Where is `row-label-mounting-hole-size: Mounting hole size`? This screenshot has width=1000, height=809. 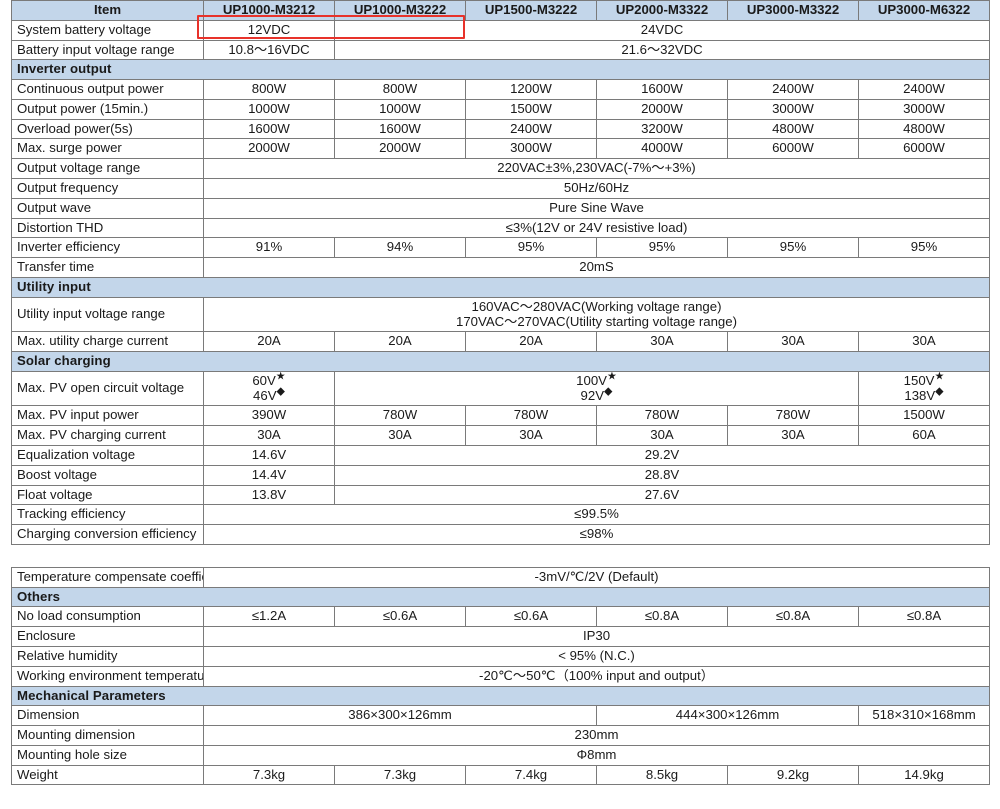
row-label-mounting-hole-size: Mounting hole size is located at coordinates (107, 755).